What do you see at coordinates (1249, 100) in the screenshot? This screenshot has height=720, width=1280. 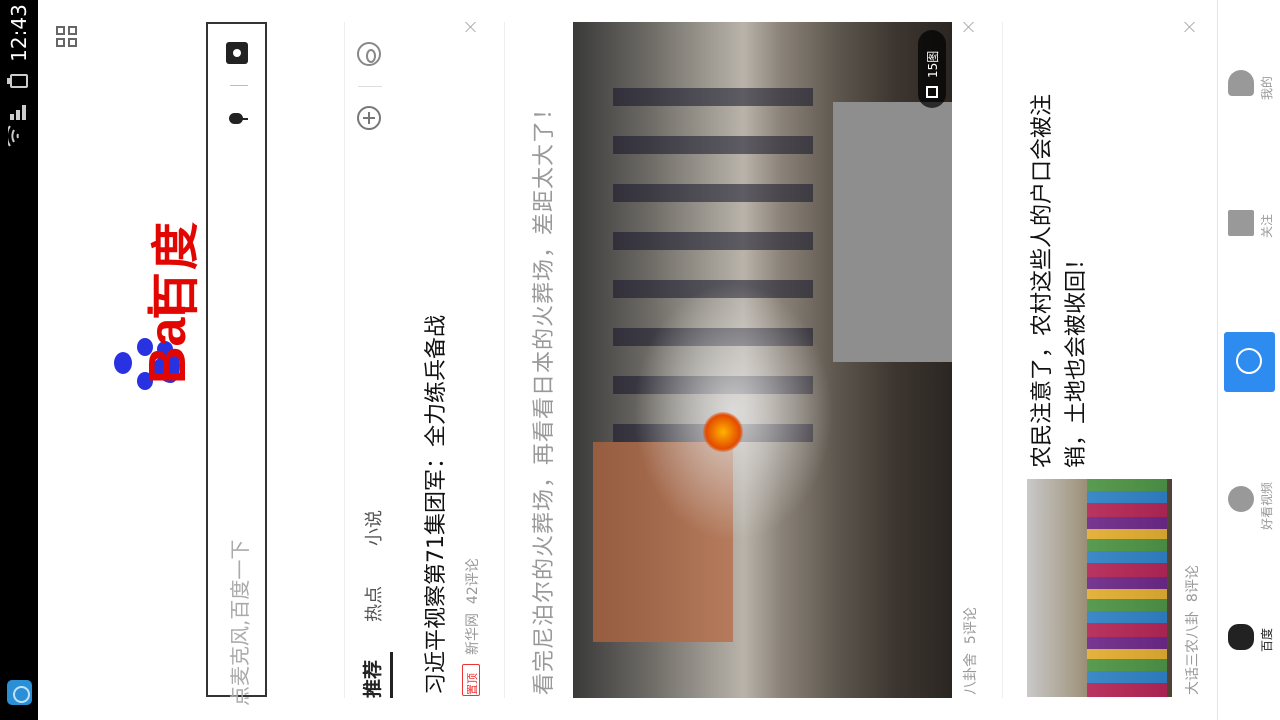 I see `nav-item-mine: 我的` at bounding box center [1249, 100].